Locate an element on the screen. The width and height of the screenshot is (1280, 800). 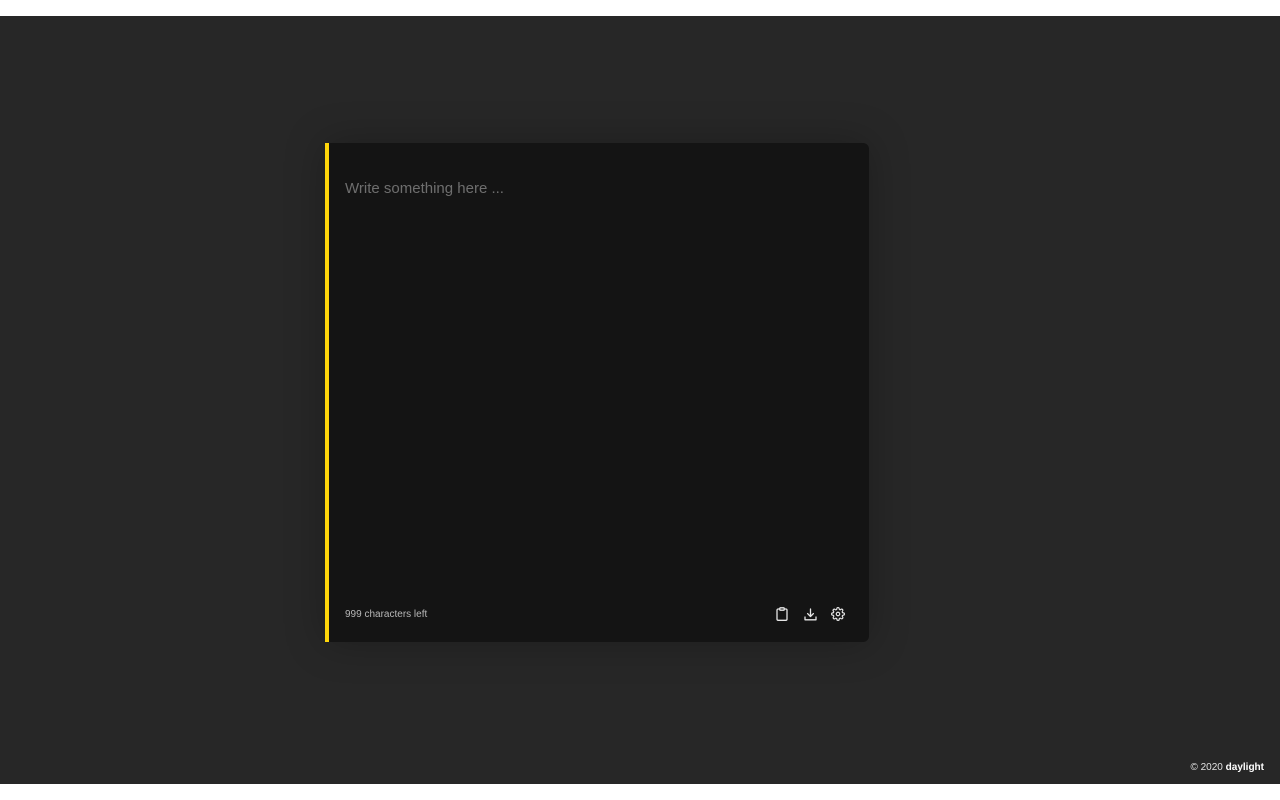
footer: © 2020 daylight is located at coordinates (1227, 767).